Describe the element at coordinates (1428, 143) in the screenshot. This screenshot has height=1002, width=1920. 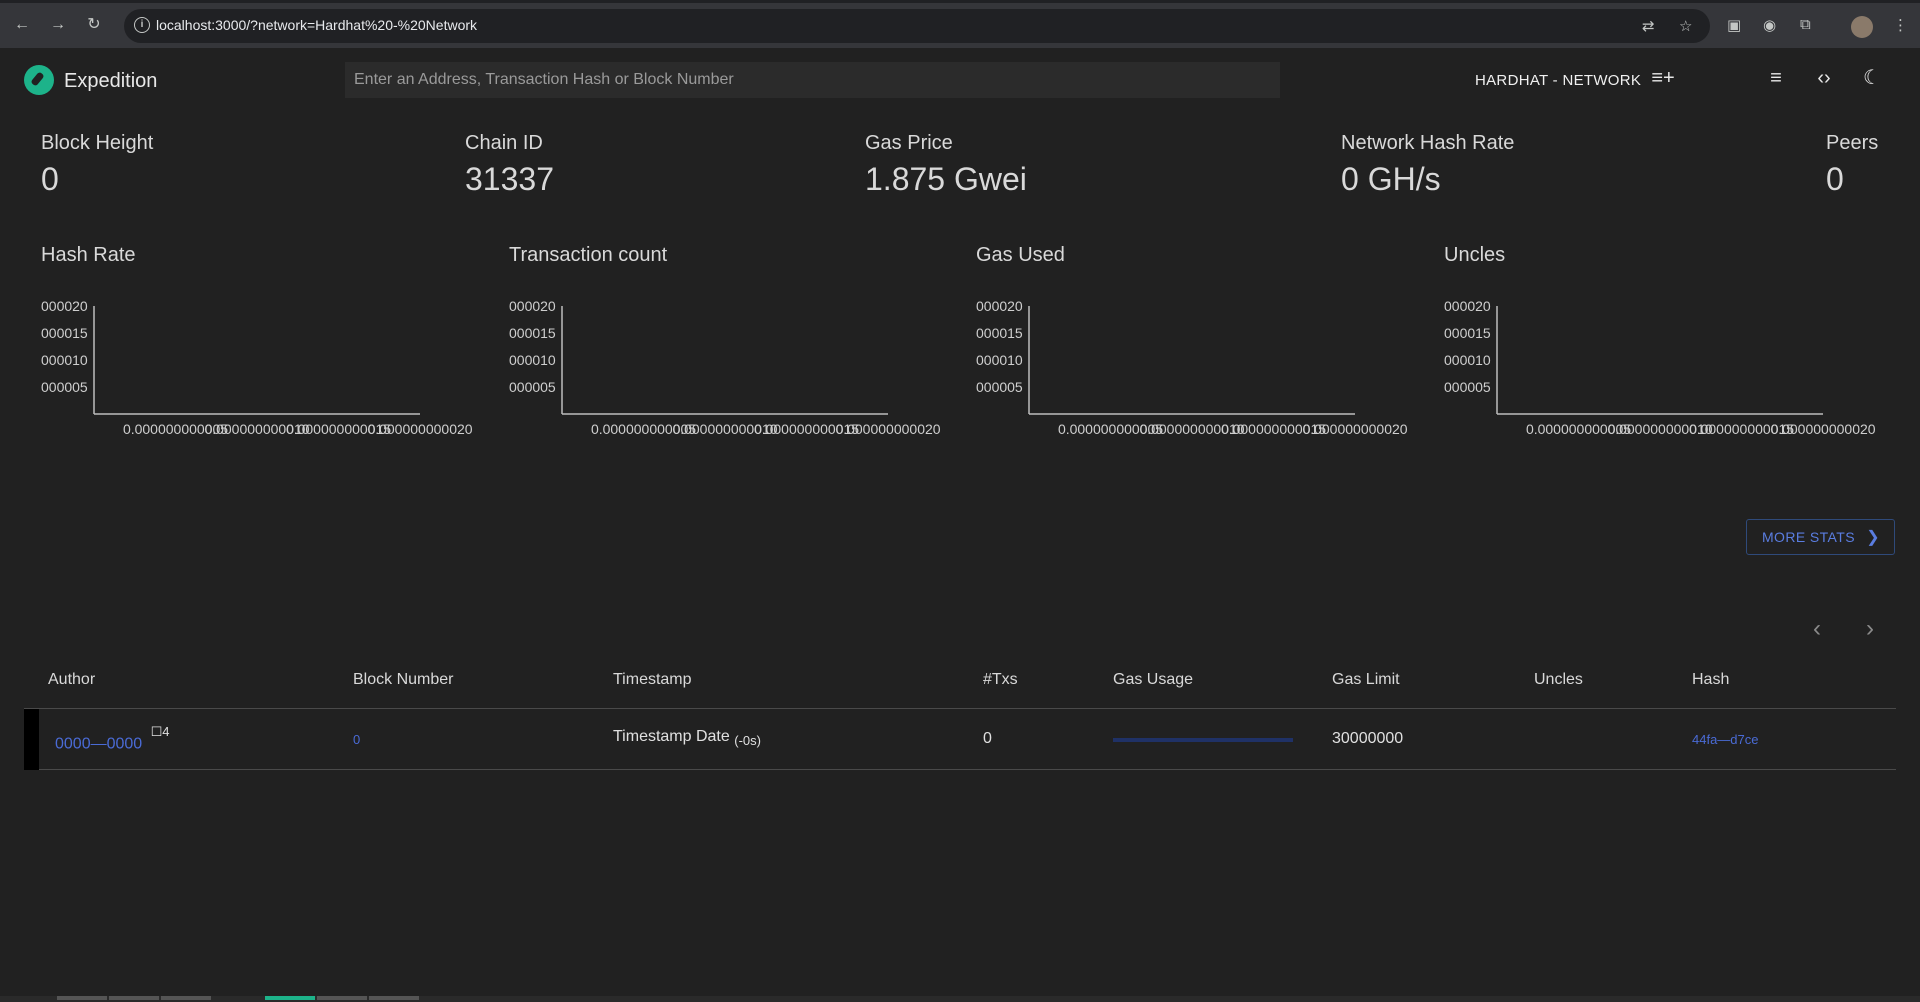
I see `stat-label: Network Hash Rate` at that location.